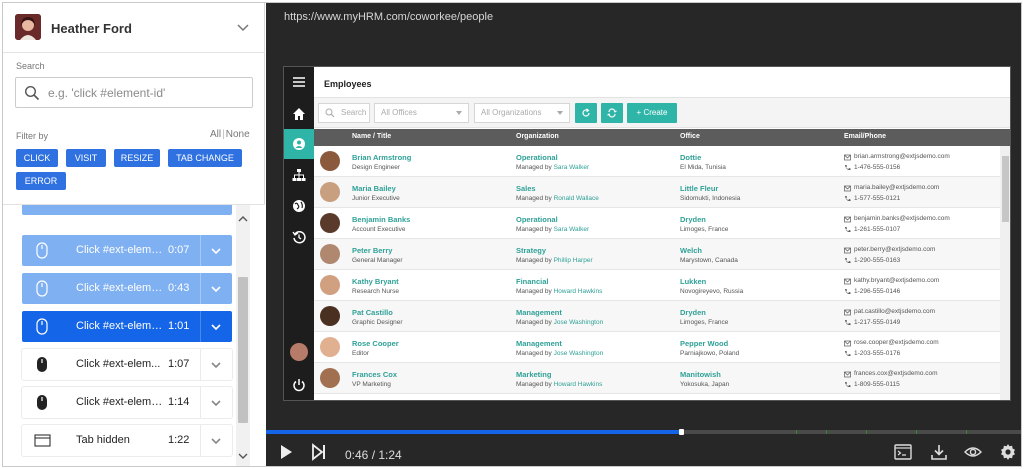 This screenshot has width=1024, height=469. I want to click on user-header: Heather Ford, so click(134, 28).